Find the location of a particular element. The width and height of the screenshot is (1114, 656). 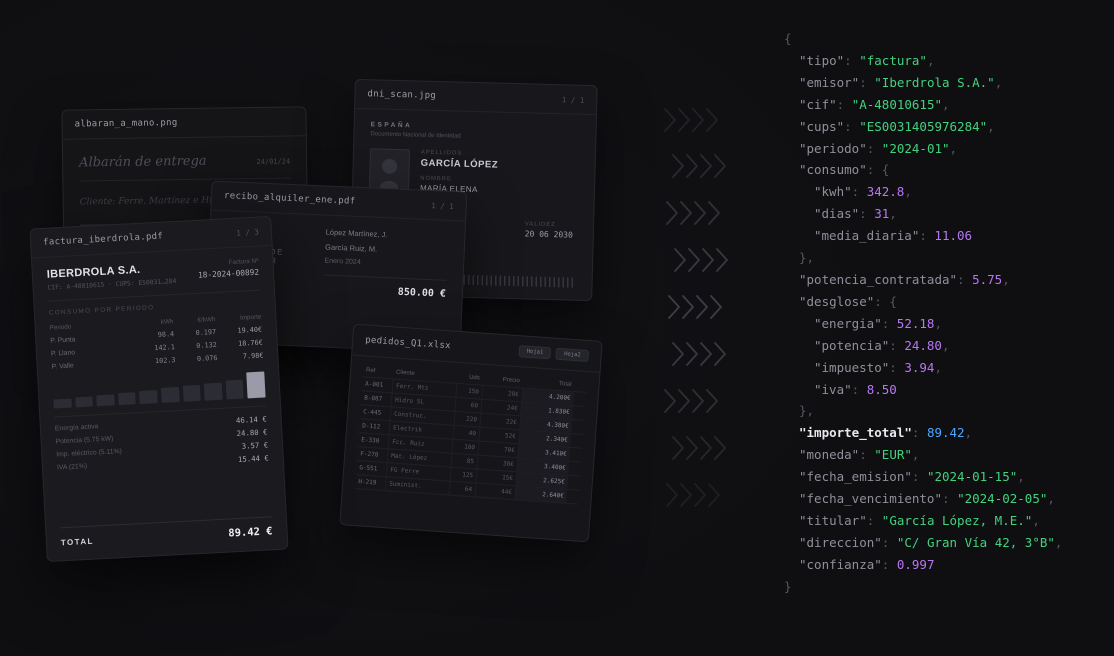

uds-cell: 40 is located at coordinates (466, 433).